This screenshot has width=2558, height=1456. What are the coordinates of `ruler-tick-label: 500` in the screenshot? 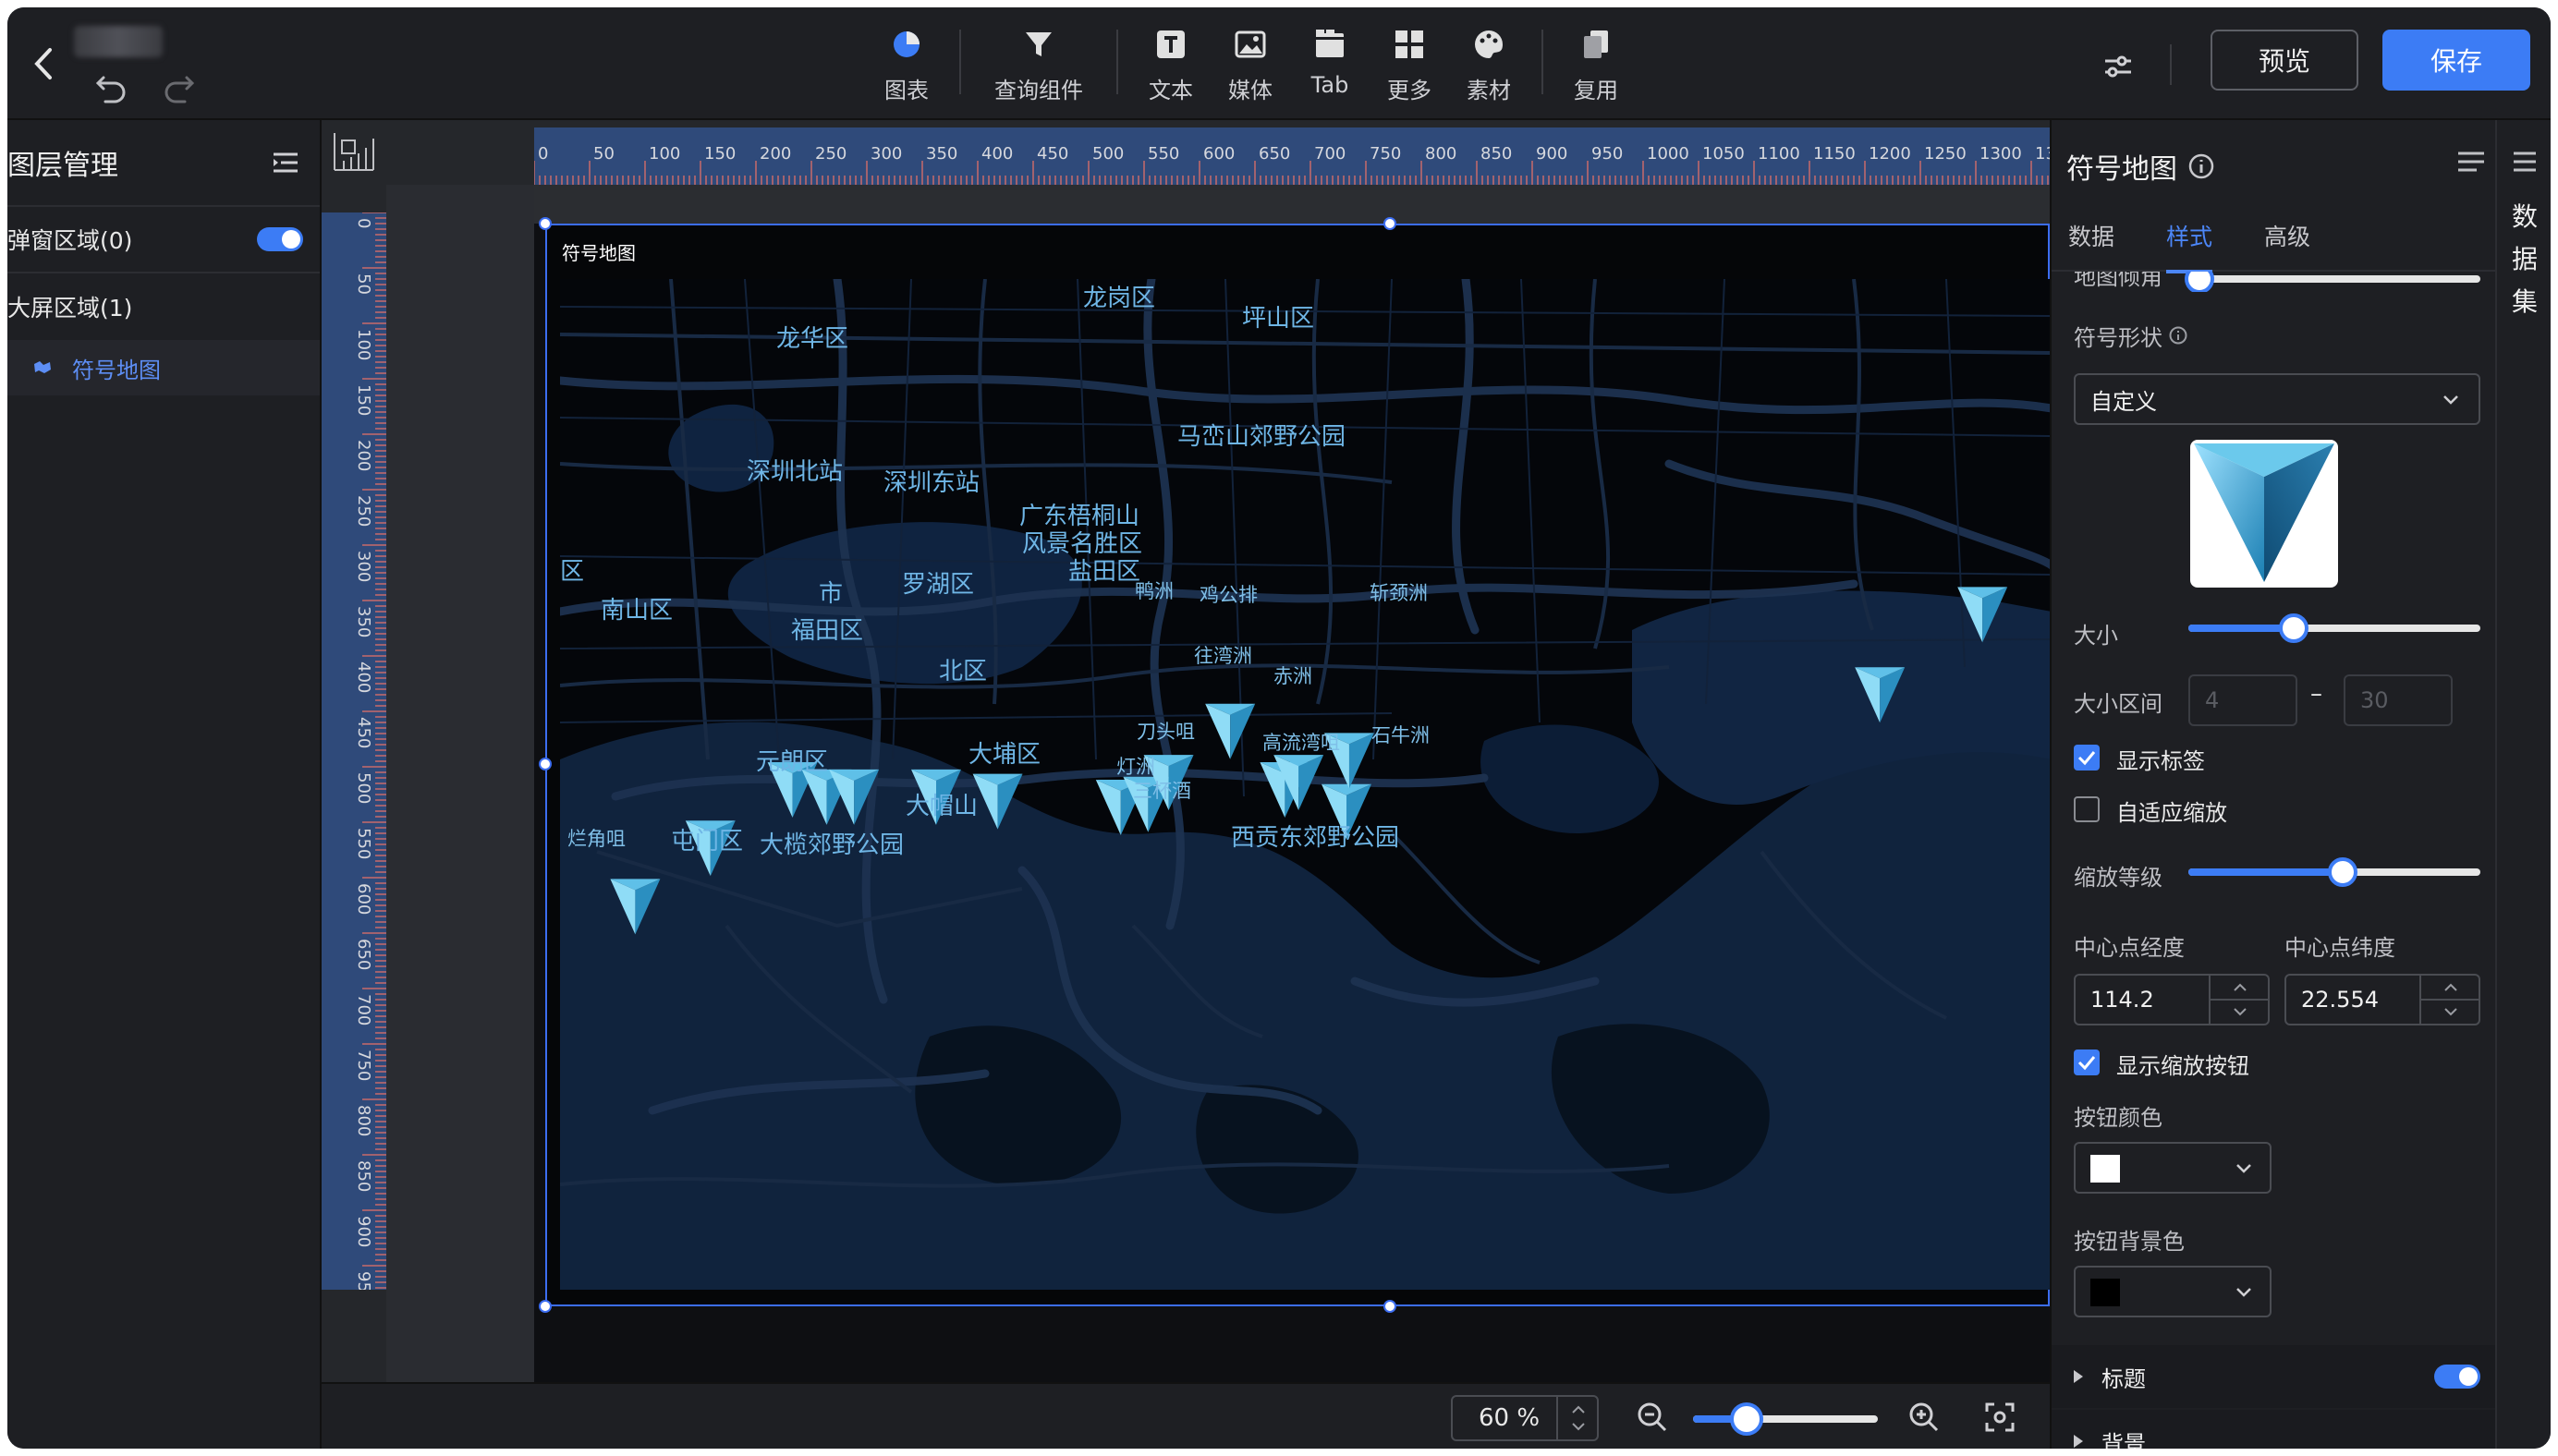 It's located at (1108, 154).